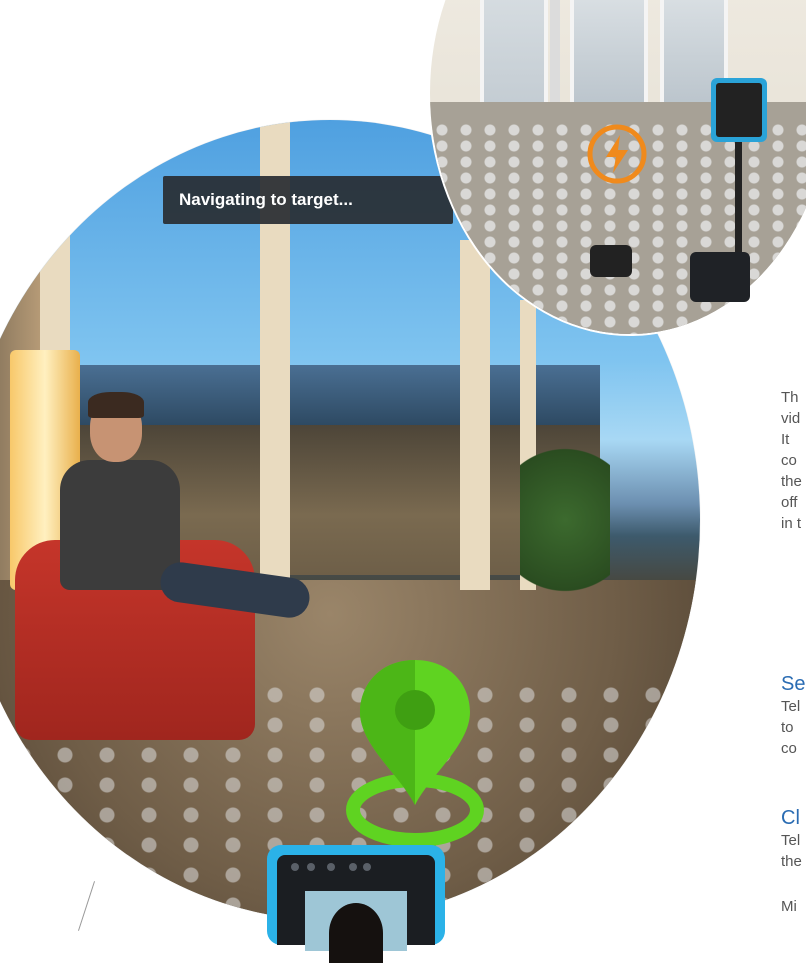  What do you see at coordinates (356, 933) in the screenshot?
I see `remote-user-hair` at bounding box center [356, 933].